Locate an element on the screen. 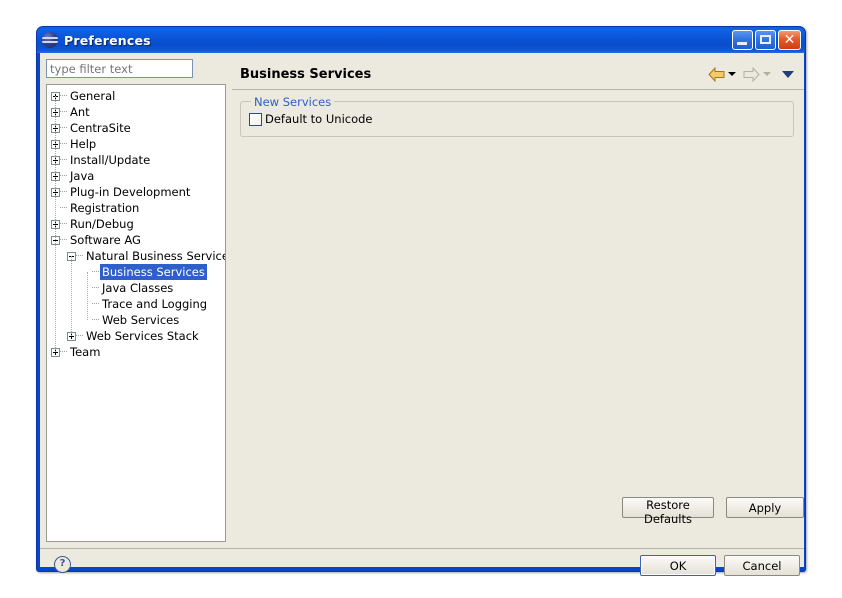  cancel-button: Cancel is located at coordinates (762, 565).